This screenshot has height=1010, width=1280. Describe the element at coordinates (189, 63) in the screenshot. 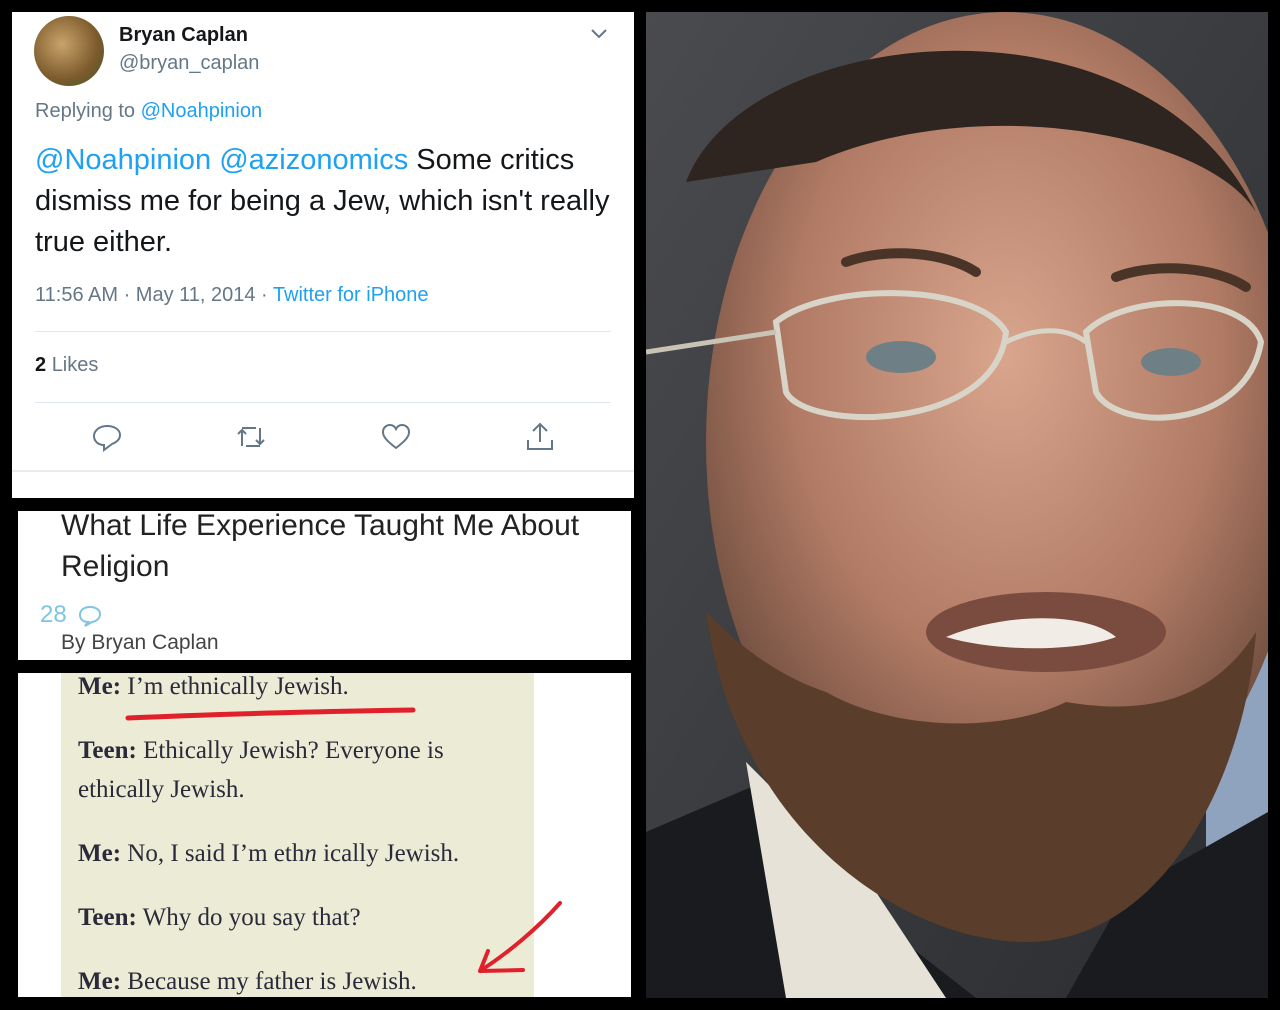

I see `author-handle: @bryan_caplan` at that location.